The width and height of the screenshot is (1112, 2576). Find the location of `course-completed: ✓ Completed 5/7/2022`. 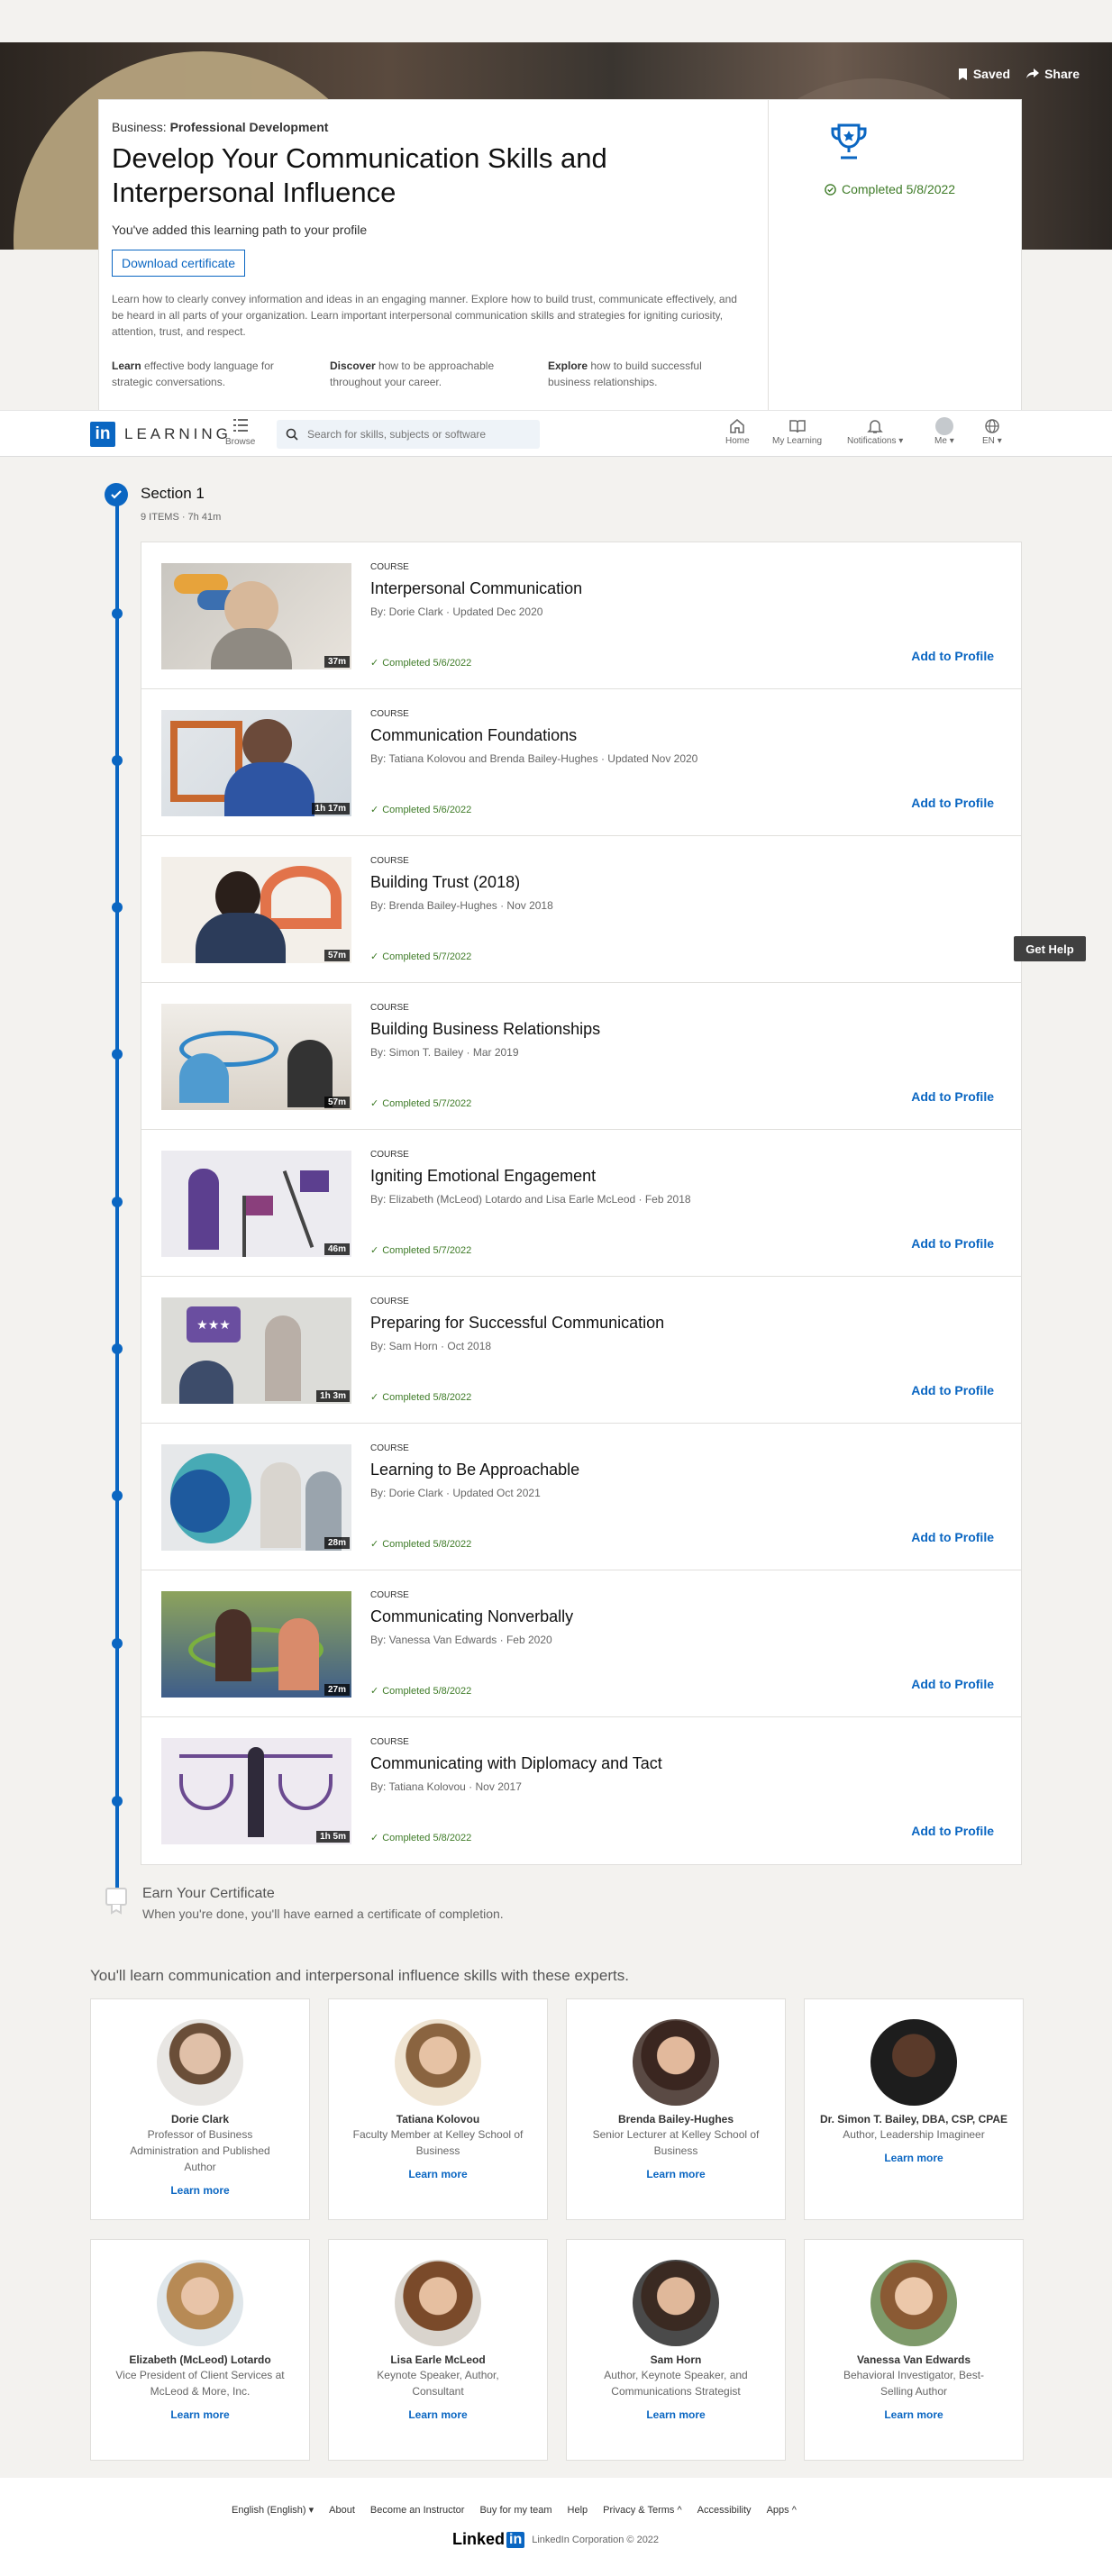

course-completed: ✓ Completed 5/7/2022 is located at coordinates (420, 1103).